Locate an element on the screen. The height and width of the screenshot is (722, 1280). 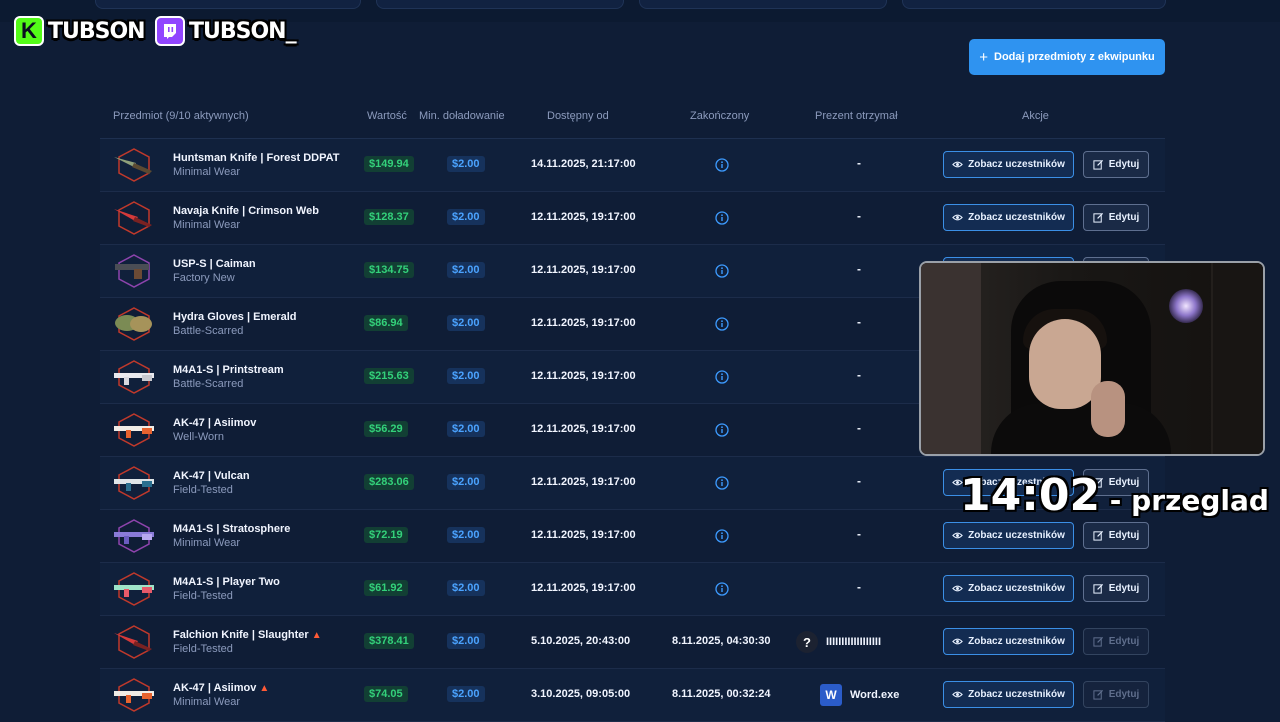
value-badge: $72.19 is located at coordinates (386, 535).